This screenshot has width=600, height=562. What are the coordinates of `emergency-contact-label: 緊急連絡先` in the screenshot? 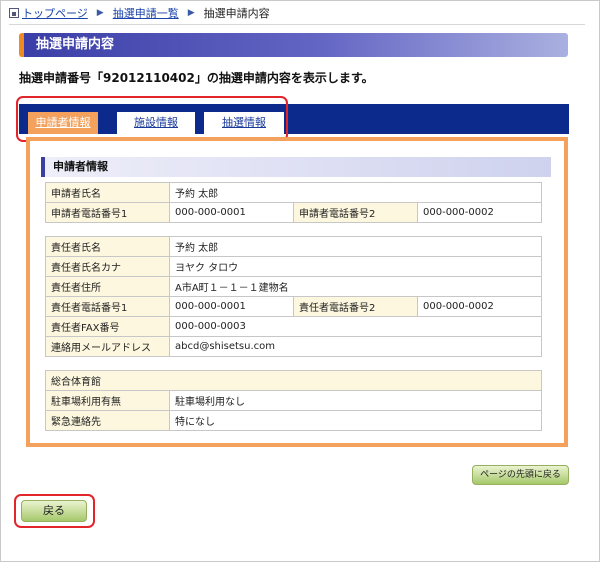 It's located at (107, 420).